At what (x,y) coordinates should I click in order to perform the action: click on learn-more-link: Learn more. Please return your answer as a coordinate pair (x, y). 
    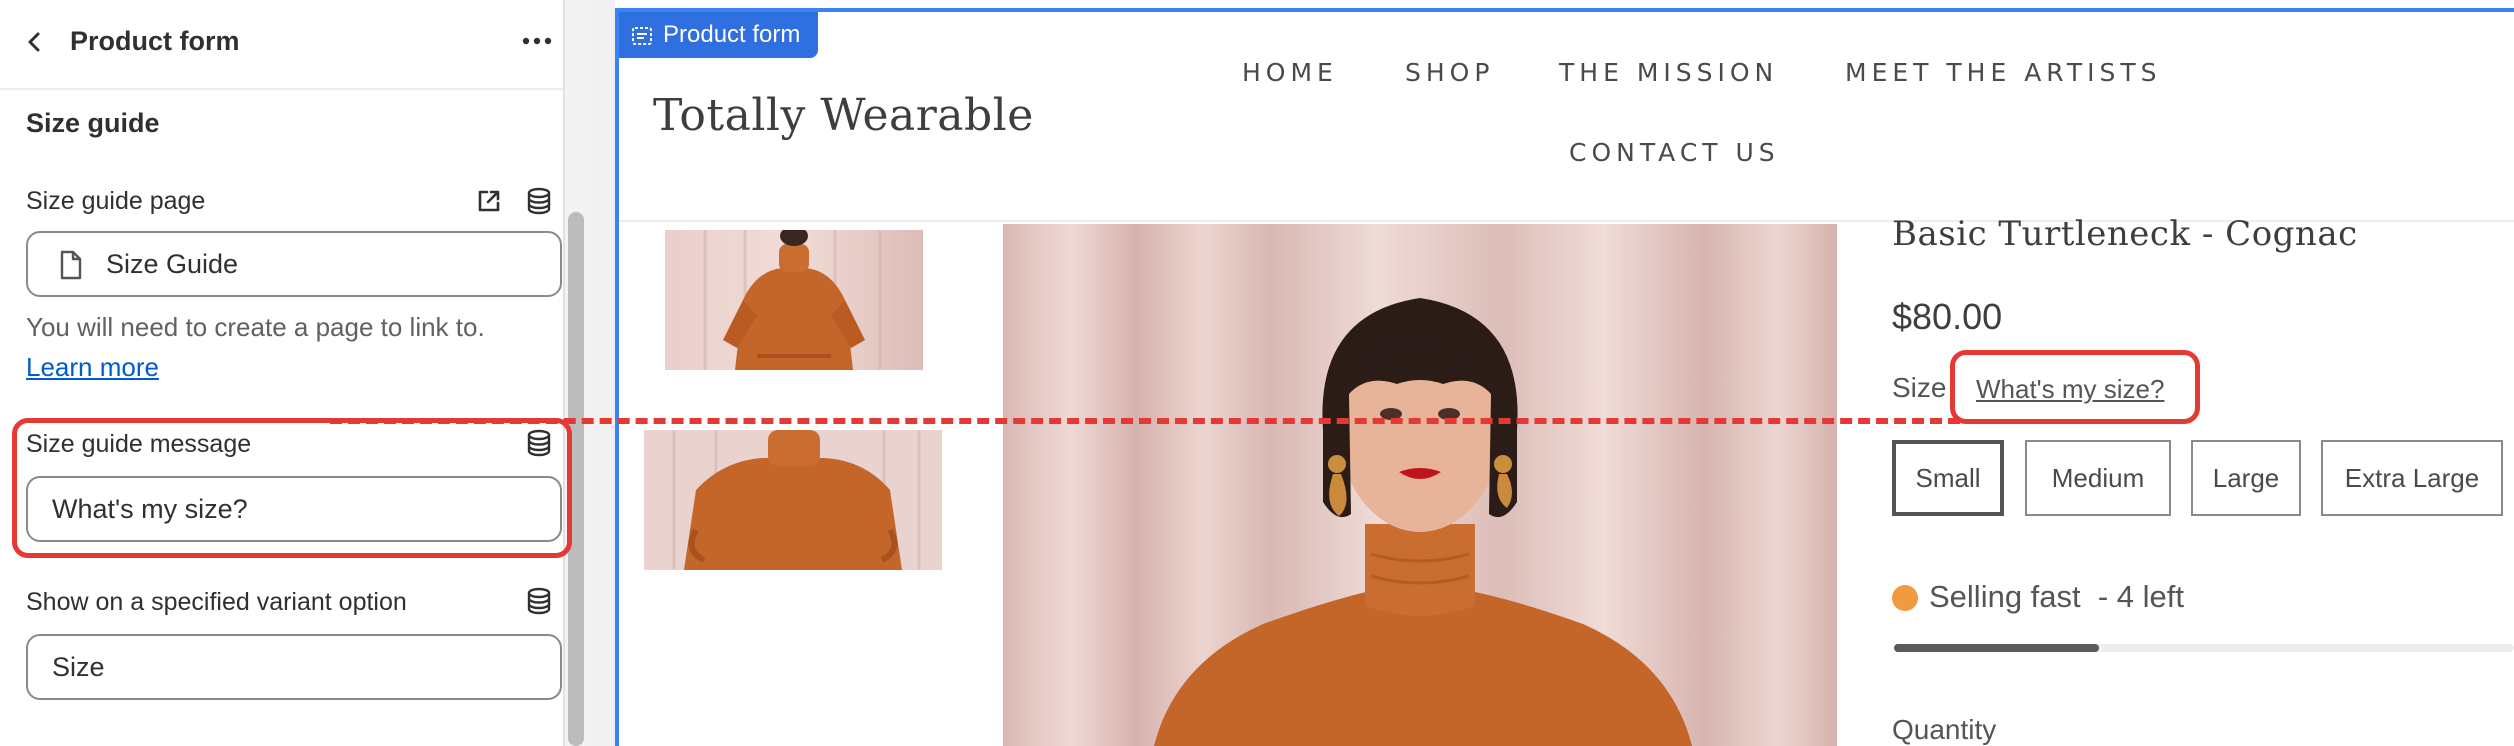
    Looking at the image, I should click on (92, 367).